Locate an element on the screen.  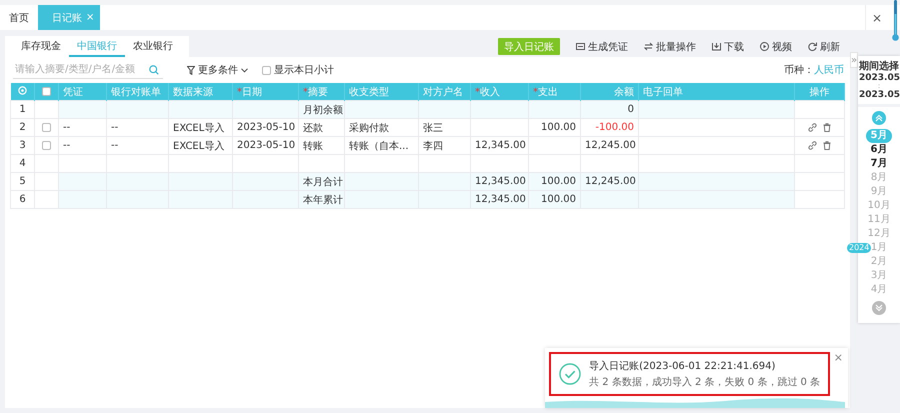
scroll-up-icon is located at coordinates (879, 118).